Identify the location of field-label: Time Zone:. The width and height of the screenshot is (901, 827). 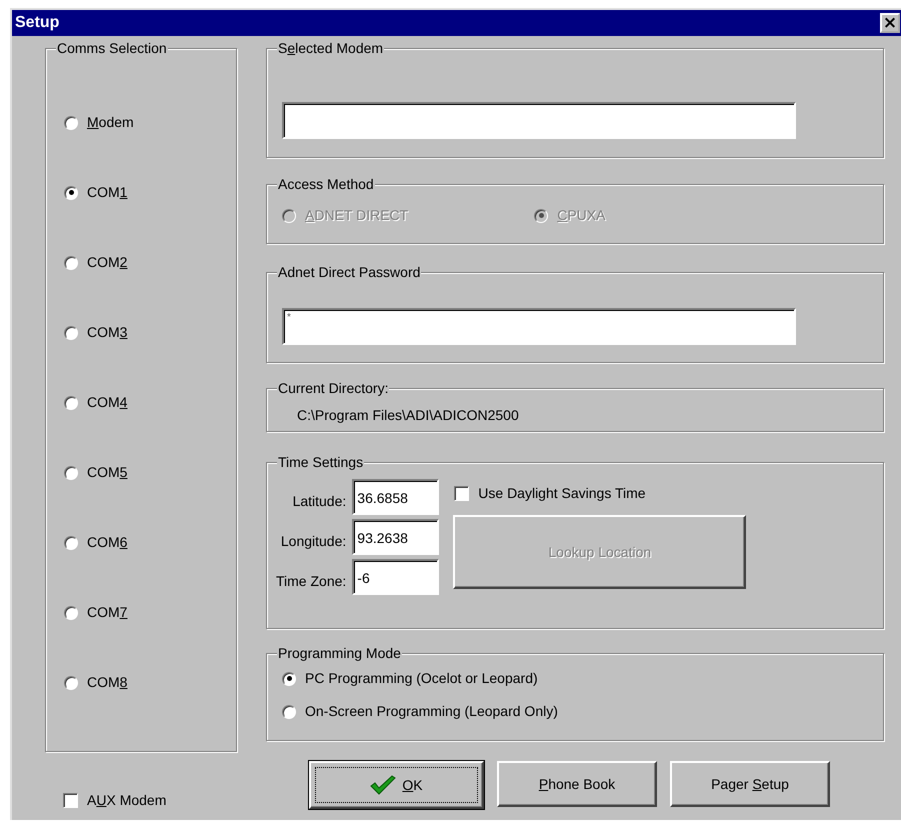
(311, 582).